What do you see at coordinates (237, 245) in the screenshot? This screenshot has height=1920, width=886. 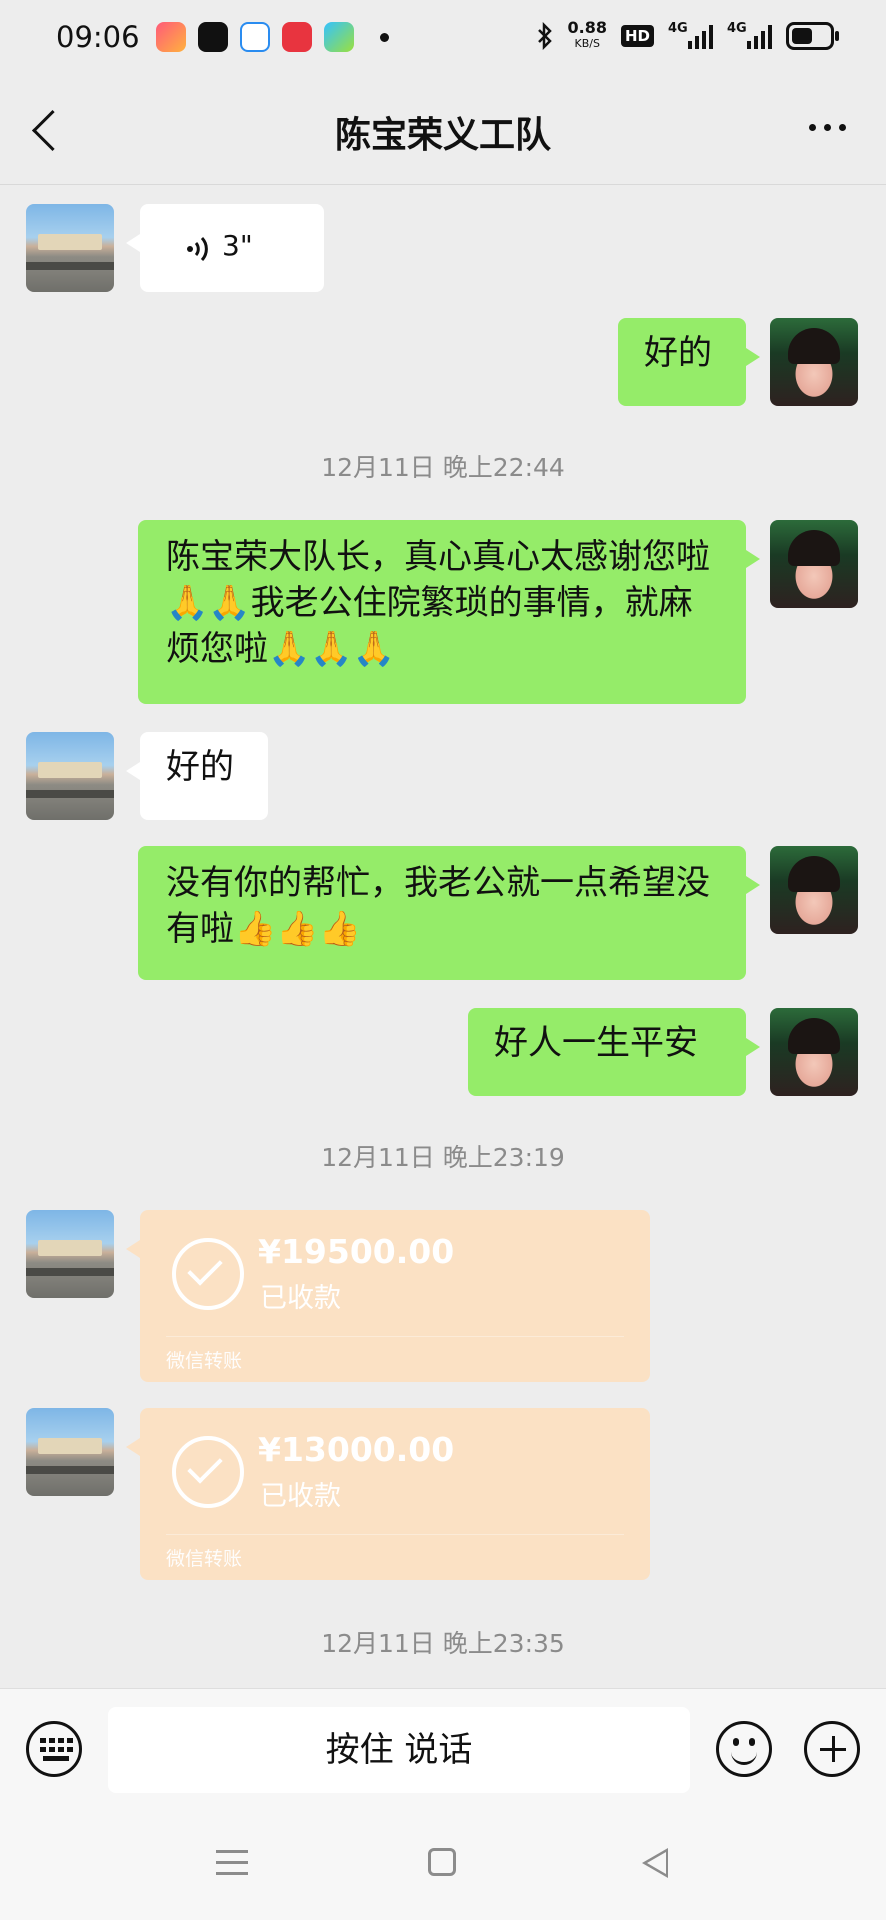 I see `voice-duration: 3"` at bounding box center [237, 245].